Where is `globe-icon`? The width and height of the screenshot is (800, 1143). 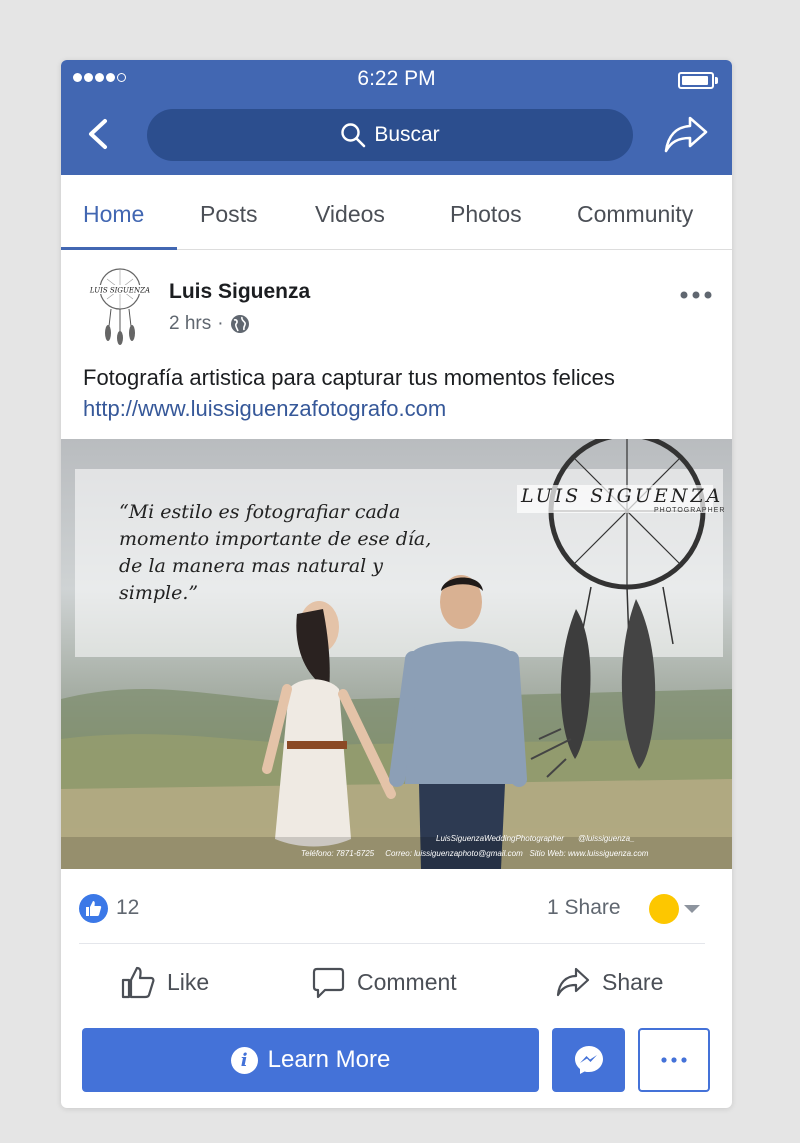
globe-icon is located at coordinates (239, 324).